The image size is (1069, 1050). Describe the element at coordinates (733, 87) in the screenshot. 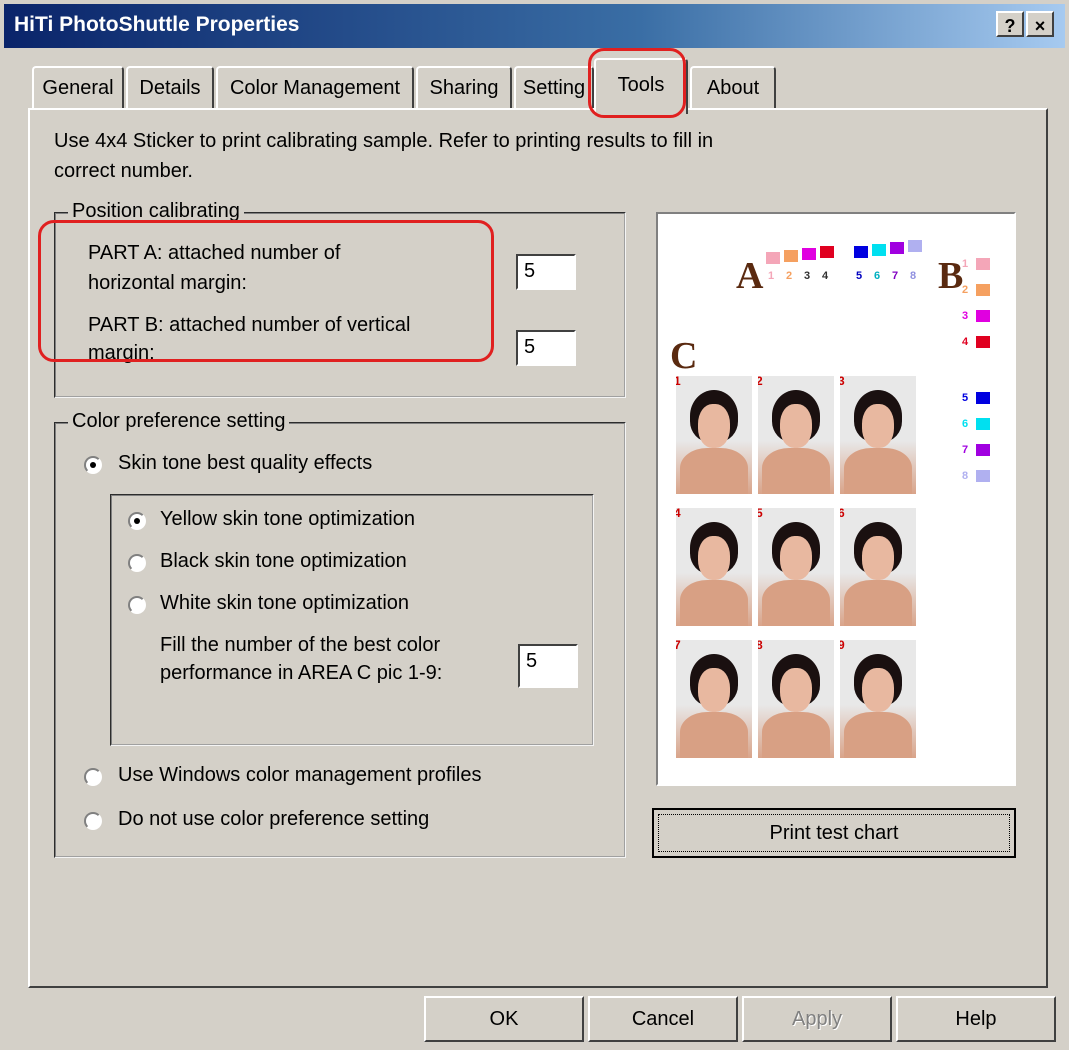

I see `tab-about: About` at that location.